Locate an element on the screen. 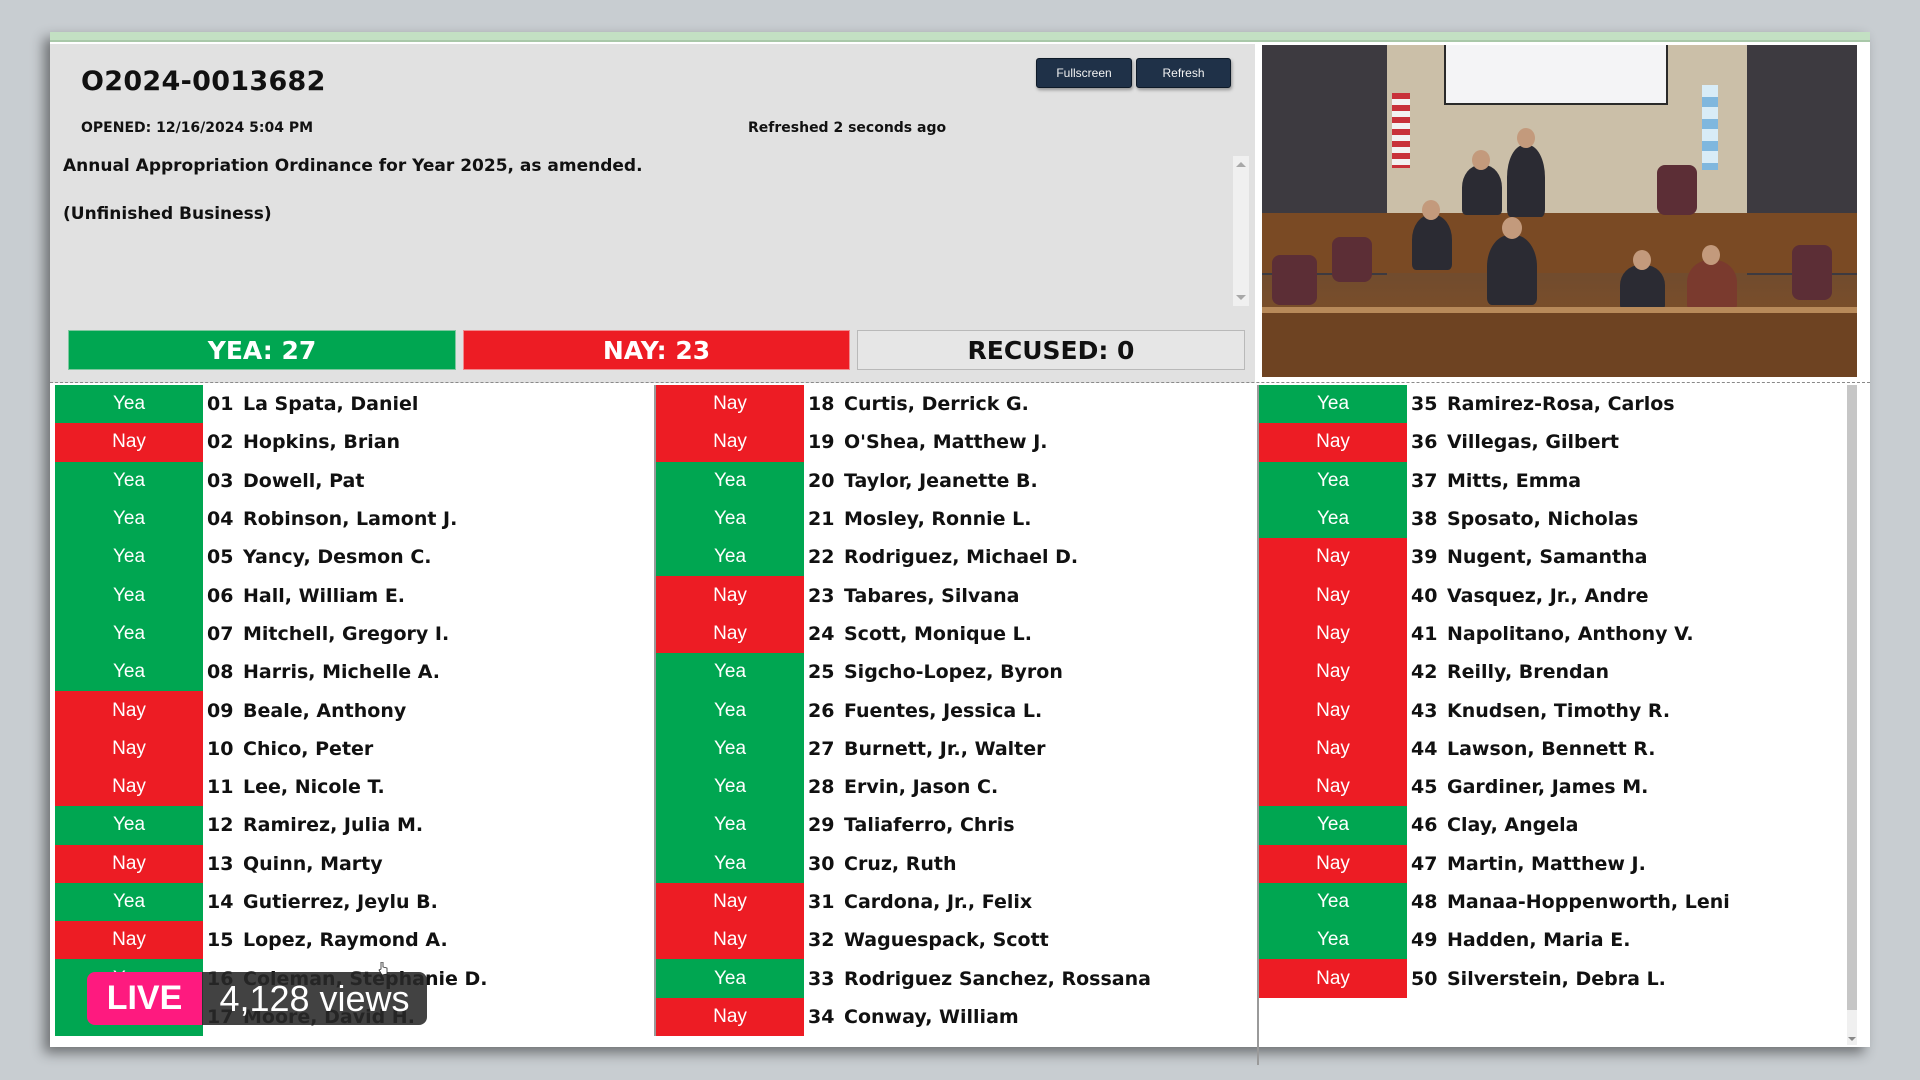 The image size is (1920, 1080). vote-row: Nay 50 Silverstein, Debra L. is located at coordinates (1558, 978).